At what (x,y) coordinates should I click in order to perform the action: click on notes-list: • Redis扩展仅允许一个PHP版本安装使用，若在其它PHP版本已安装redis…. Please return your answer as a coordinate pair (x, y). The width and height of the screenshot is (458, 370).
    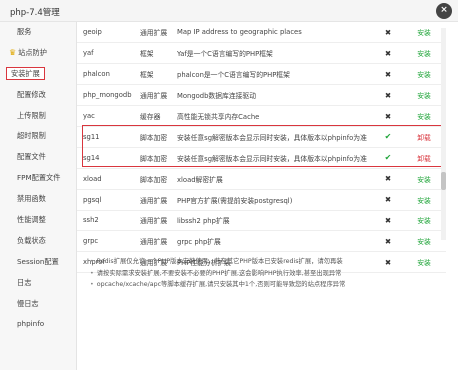
    Looking at the image, I should click on (265, 273).